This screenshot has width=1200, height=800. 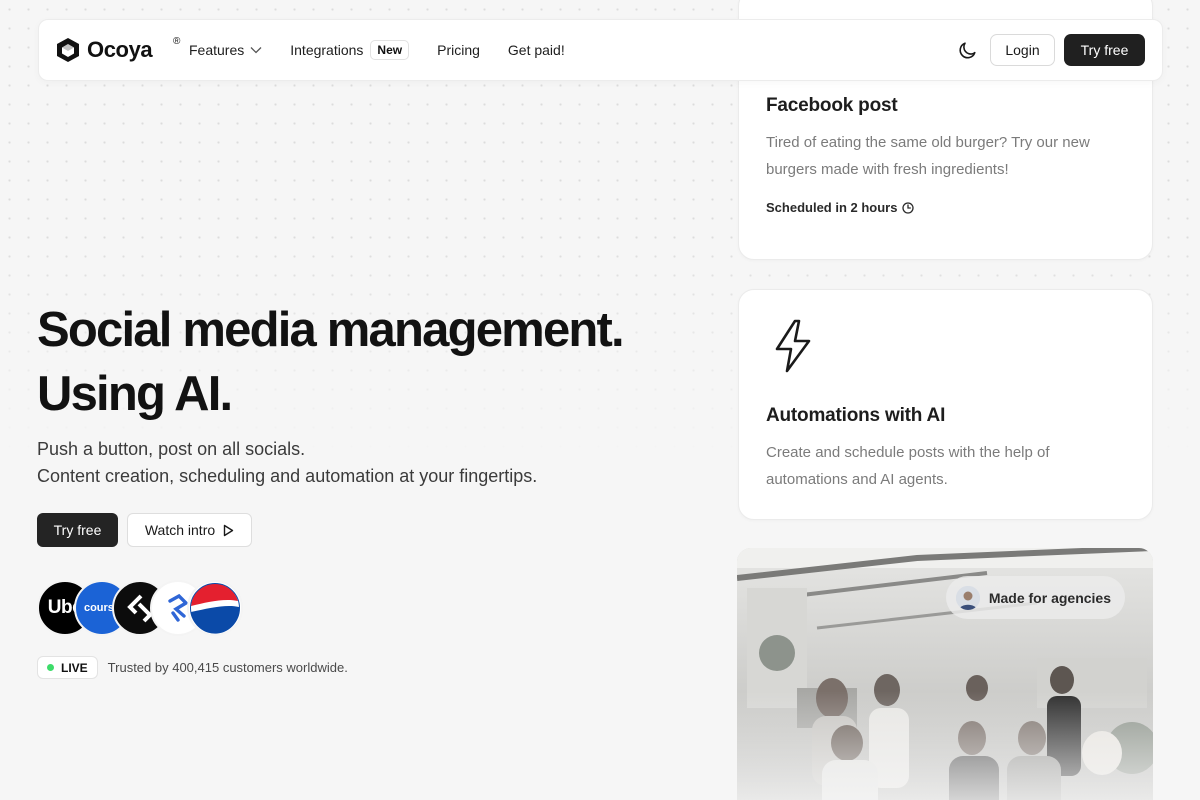 I want to click on customer-logos: Ube course, so click(x=142, y=608).